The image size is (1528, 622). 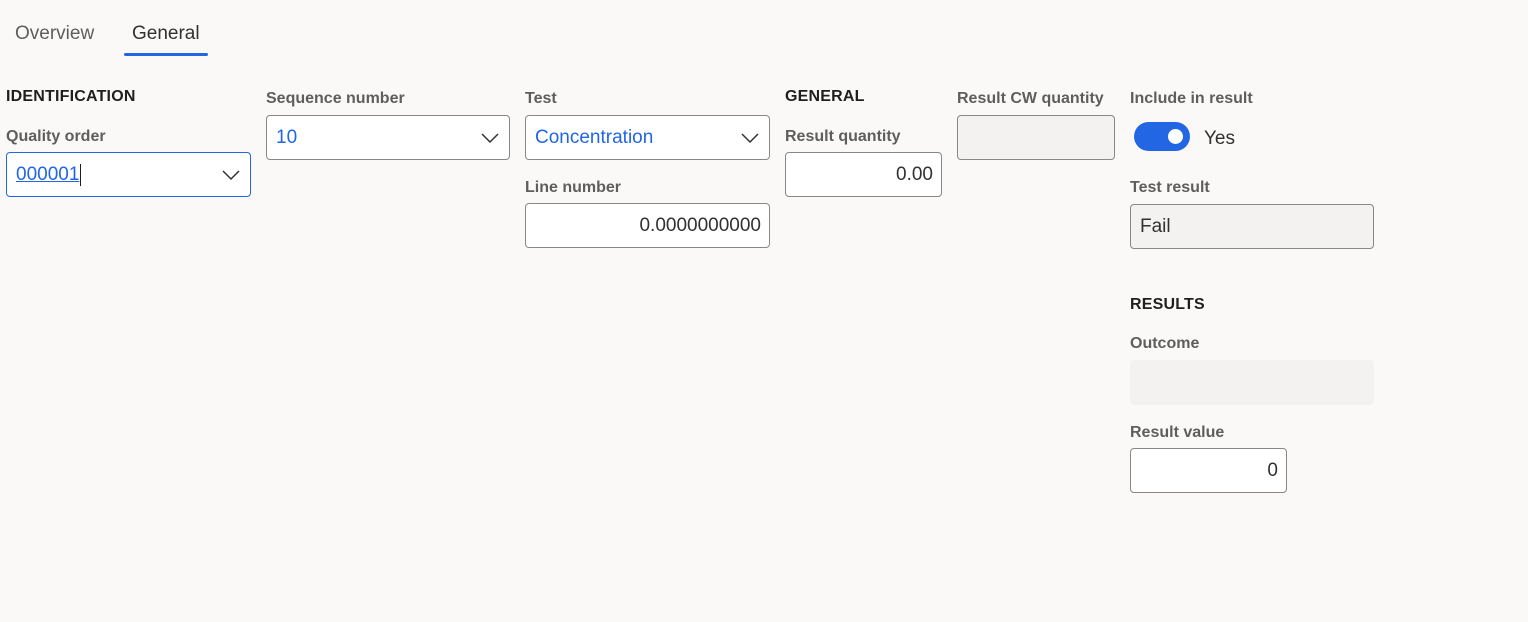 I want to click on result-value-label: Result value, so click(x=1177, y=432).